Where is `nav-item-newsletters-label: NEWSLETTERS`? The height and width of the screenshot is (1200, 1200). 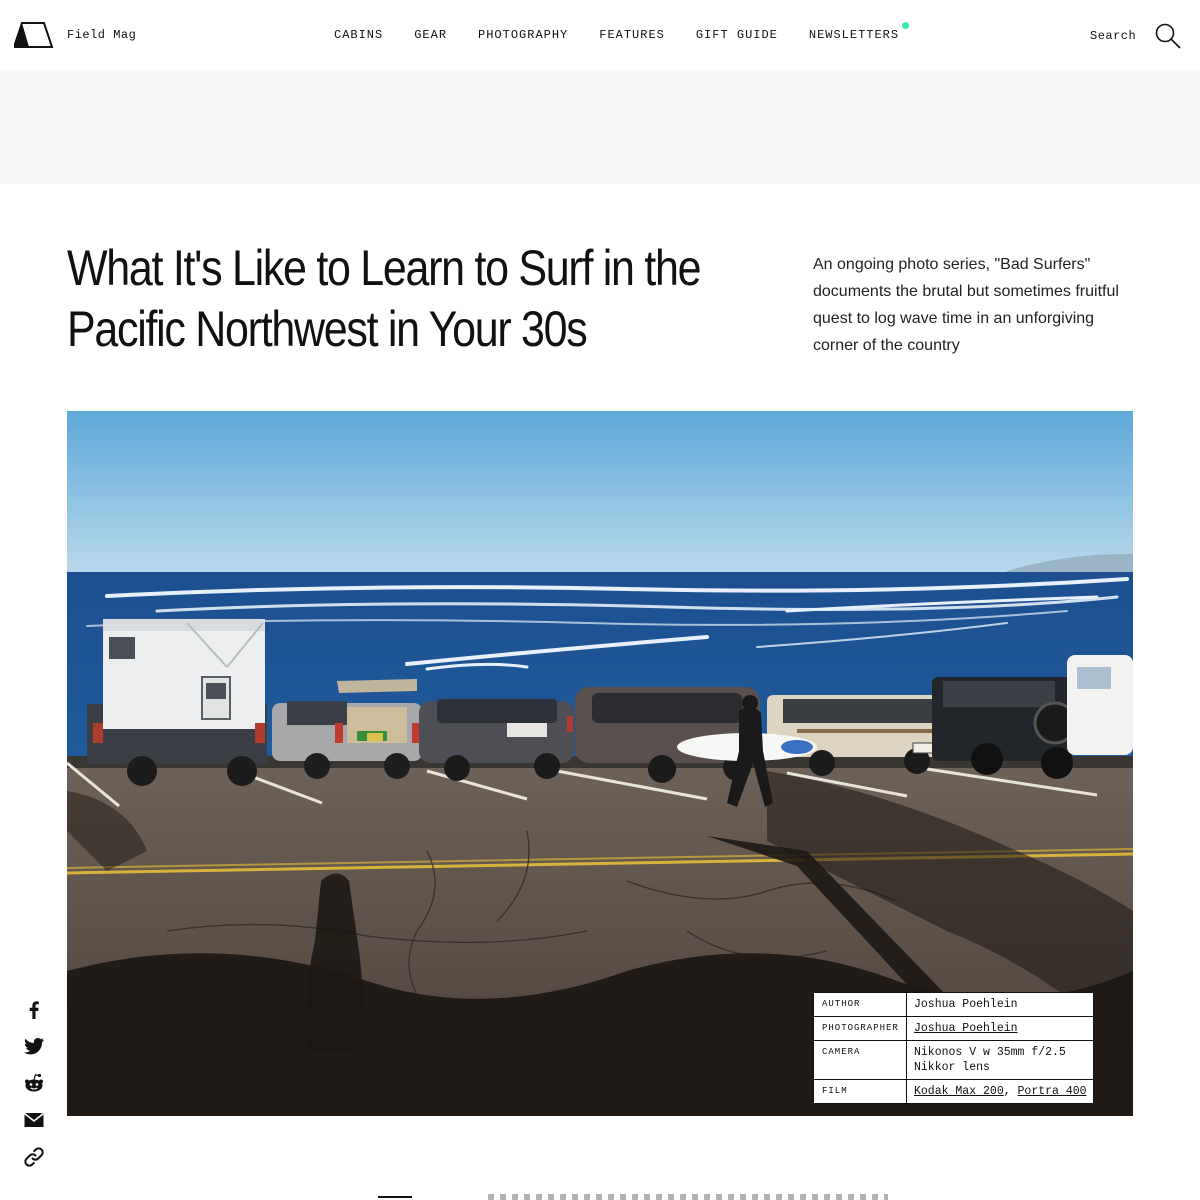 nav-item-newsletters-label: NEWSLETTERS is located at coordinates (854, 35).